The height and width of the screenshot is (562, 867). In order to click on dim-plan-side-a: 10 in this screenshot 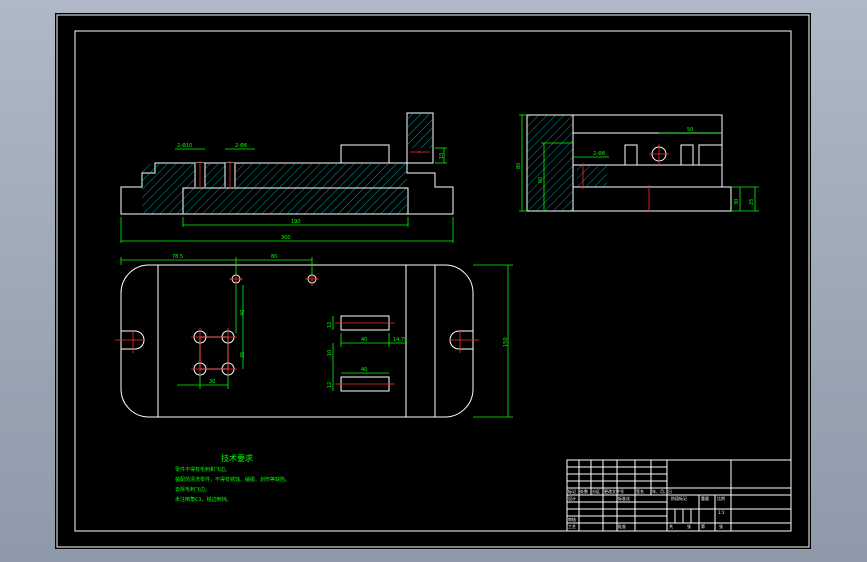, I will do `click(330, 353)`.